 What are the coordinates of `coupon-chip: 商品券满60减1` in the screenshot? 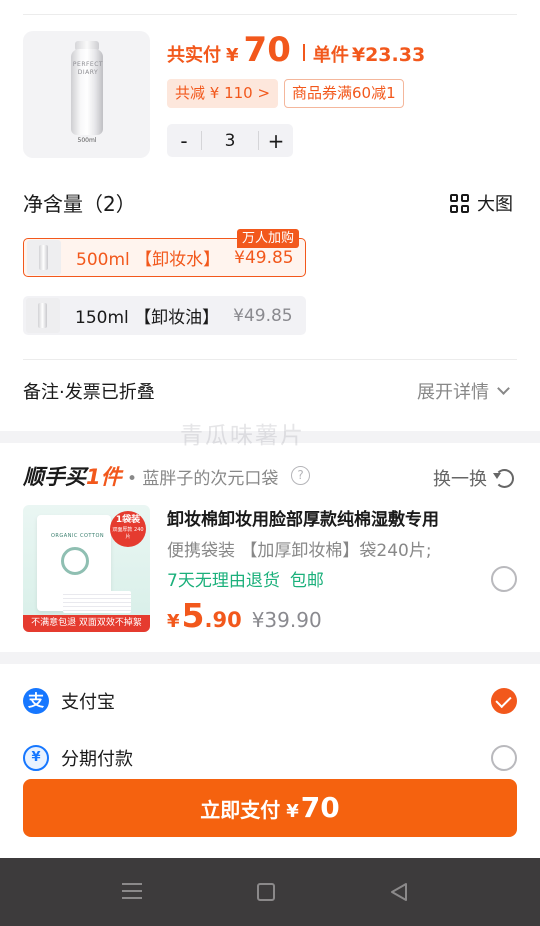 It's located at (344, 93).